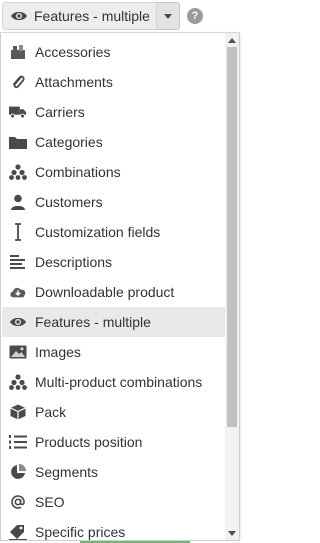 This screenshot has width=320, height=543. I want to click on menu-item-categories: Categories, so click(113, 142).